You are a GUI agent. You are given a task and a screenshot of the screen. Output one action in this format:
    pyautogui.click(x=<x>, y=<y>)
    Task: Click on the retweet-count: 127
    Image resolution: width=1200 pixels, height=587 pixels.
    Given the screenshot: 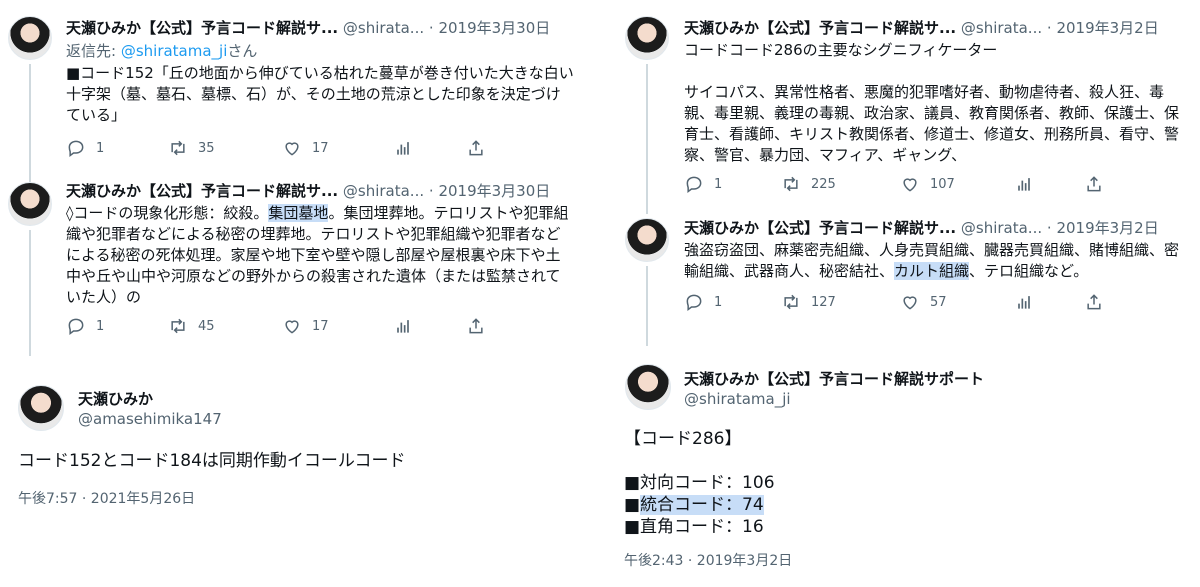 What is the action you would take?
    pyautogui.click(x=823, y=302)
    